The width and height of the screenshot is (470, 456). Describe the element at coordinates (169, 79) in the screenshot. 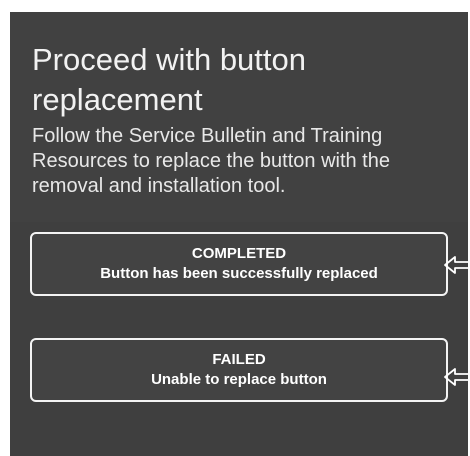

I see `page-title: Proceed with button replacement` at that location.